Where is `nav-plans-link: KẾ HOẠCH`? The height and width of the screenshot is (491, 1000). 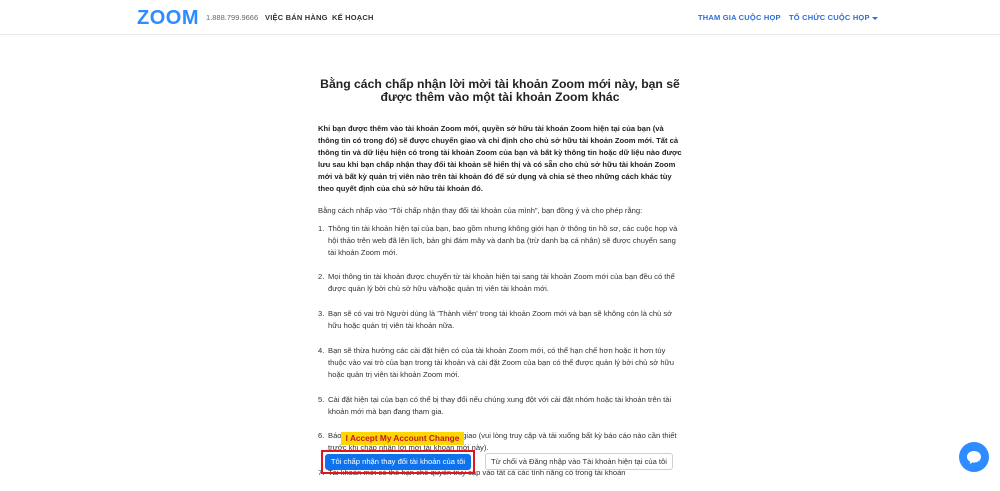 nav-plans-link: KẾ HOẠCH is located at coordinates (353, 17).